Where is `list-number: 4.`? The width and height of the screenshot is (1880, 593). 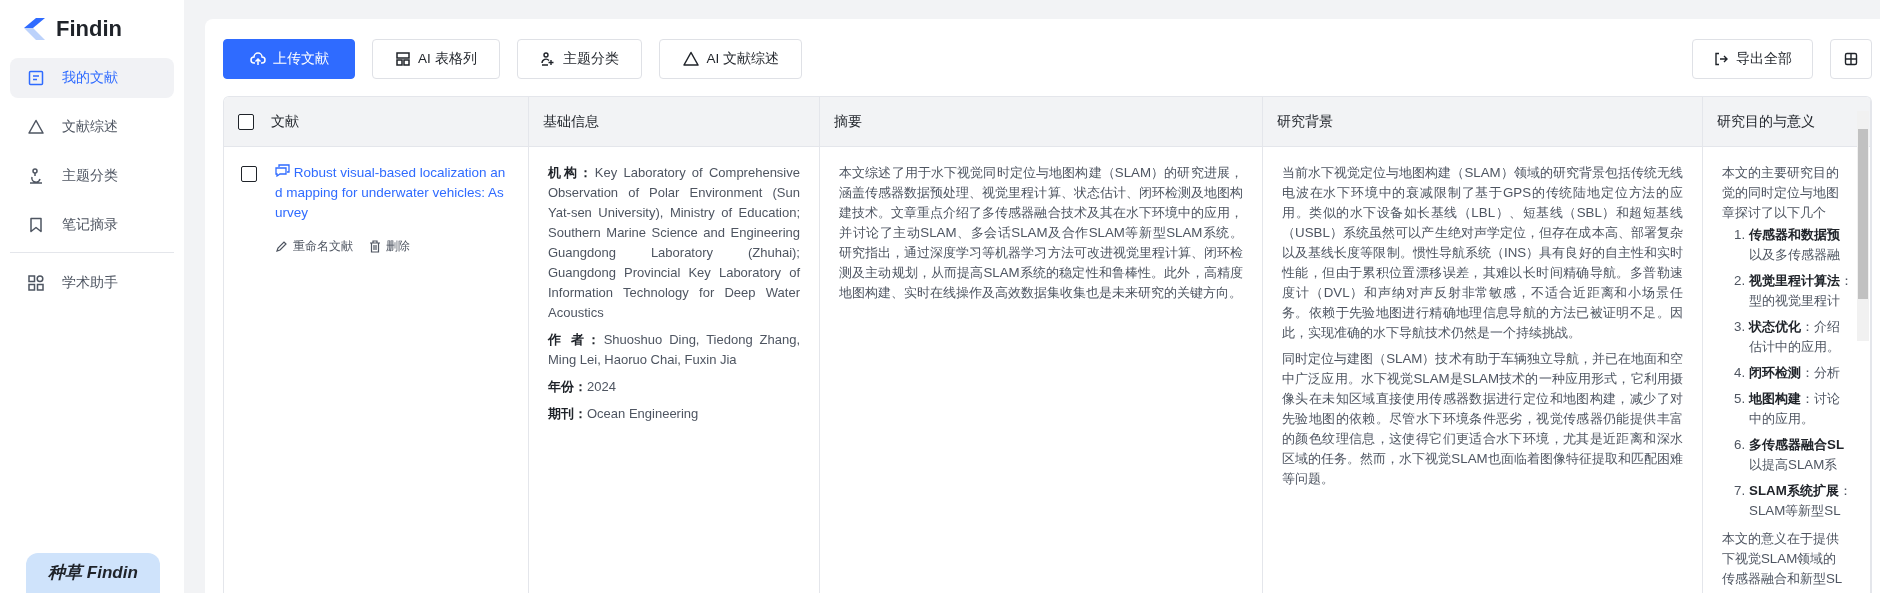 list-number: 4. is located at coordinates (1740, 373).